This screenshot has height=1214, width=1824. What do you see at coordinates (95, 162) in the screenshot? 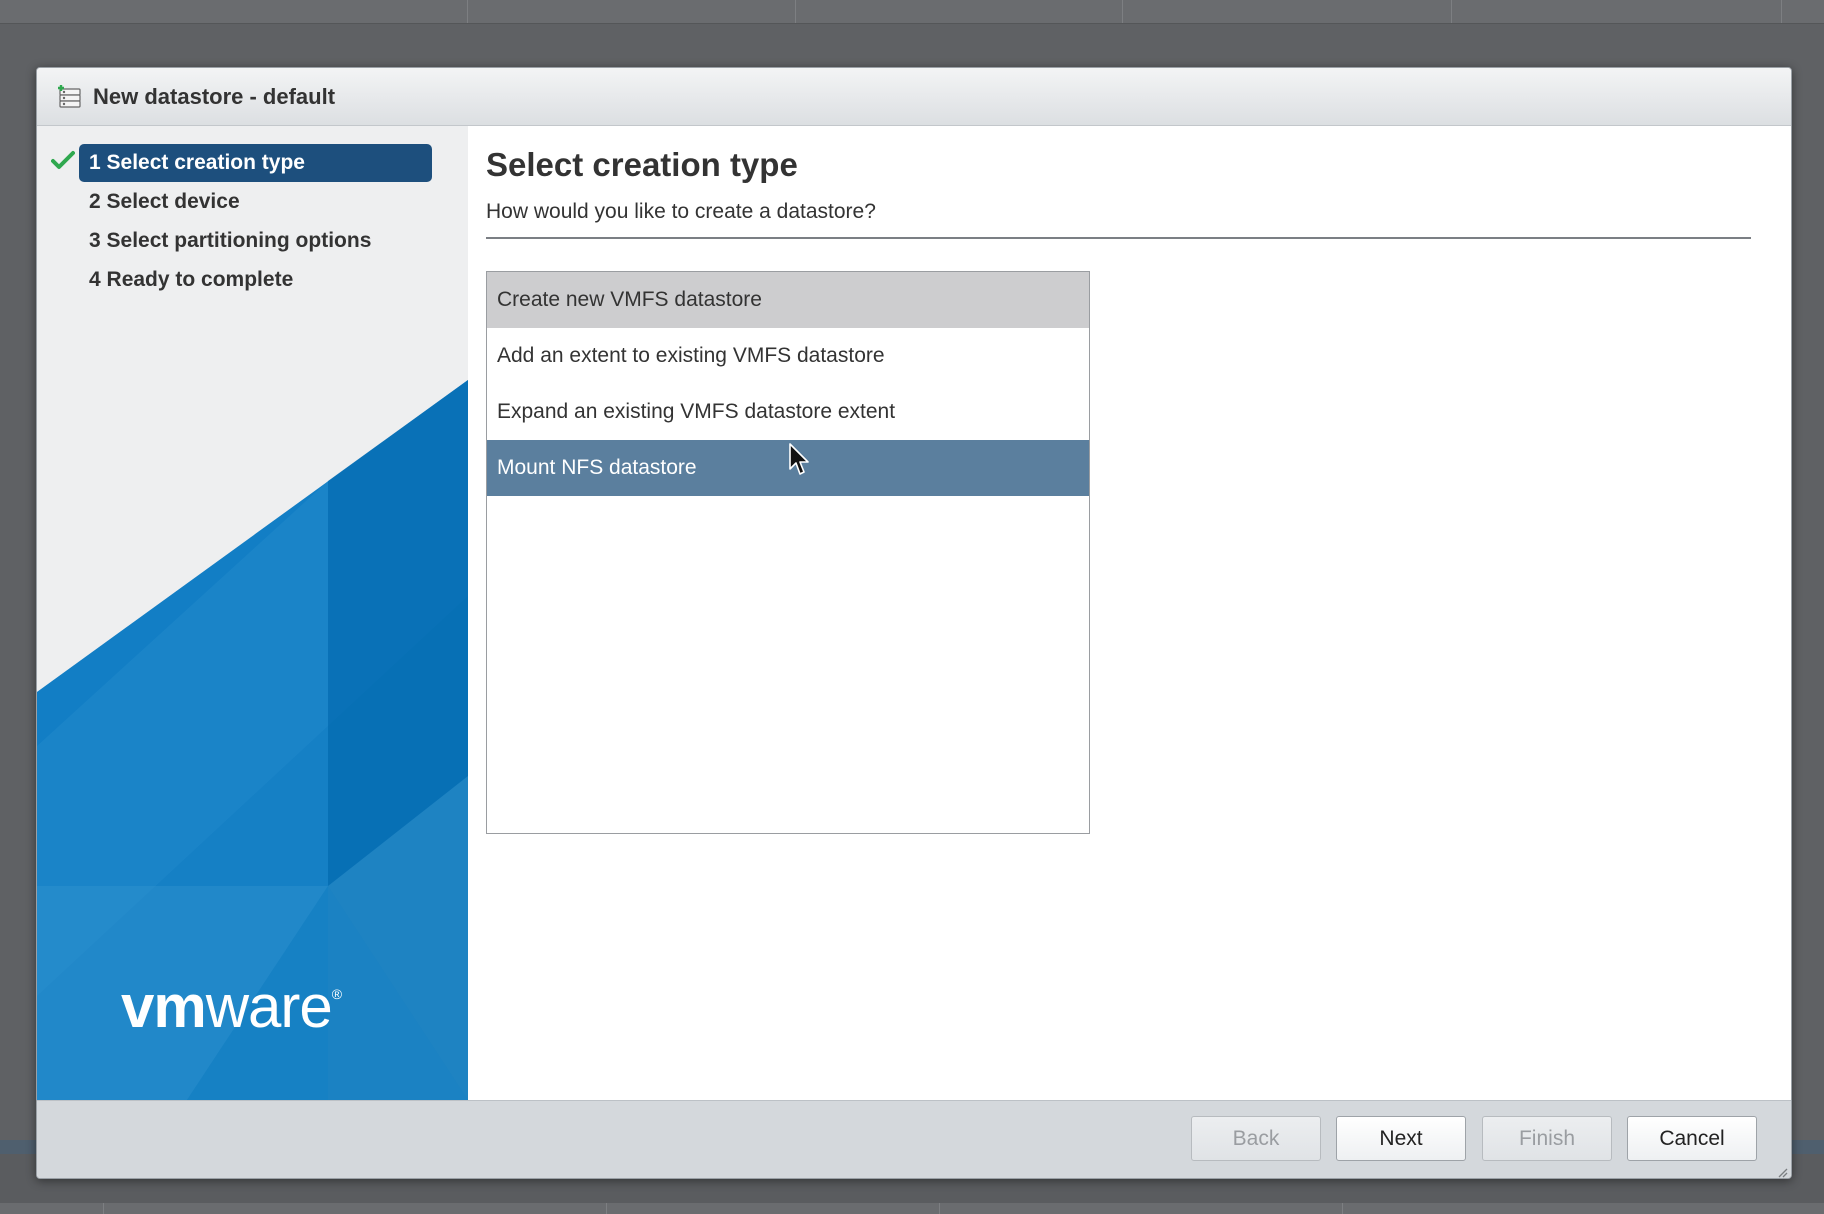
I see `step-number: 1` at bounding box center [95, 162].